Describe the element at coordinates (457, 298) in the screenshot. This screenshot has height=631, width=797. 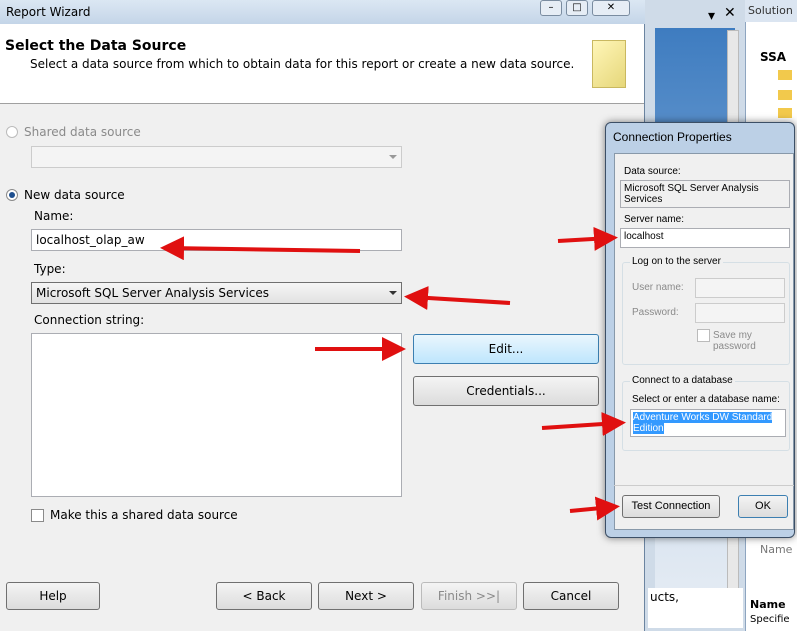
I see `arrow-type` at that location.